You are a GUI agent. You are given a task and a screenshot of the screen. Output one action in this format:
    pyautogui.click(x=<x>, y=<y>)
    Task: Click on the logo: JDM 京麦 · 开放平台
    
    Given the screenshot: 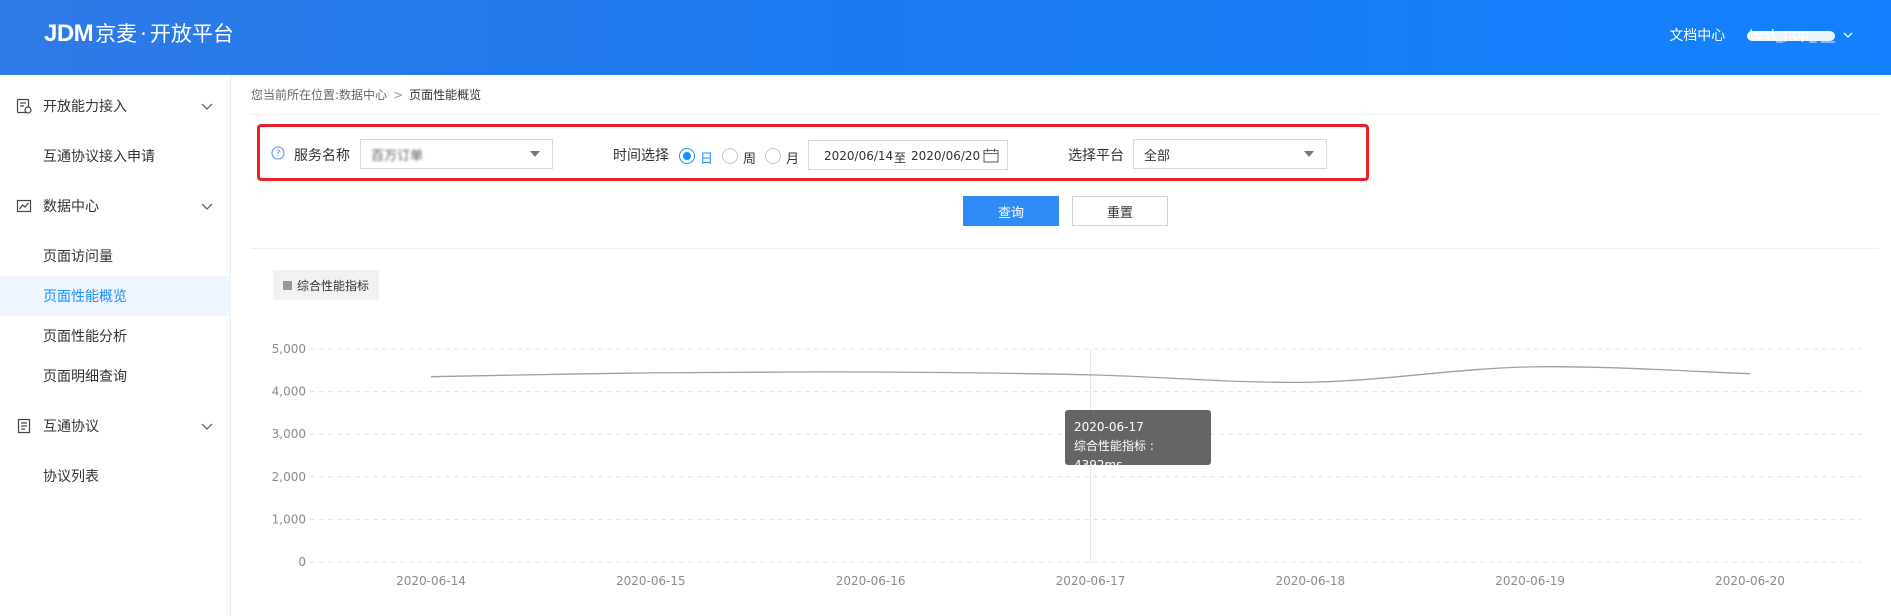 What is the action you would take?
    pyautogui.click(x=139, y=33)
    